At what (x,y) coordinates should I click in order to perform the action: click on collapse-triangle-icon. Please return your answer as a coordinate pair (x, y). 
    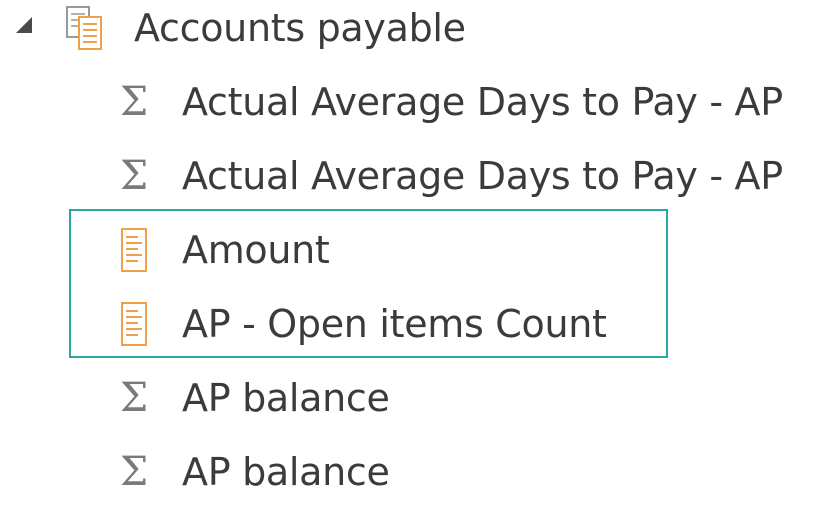
    Looking at the image, I should click on (25, 25).